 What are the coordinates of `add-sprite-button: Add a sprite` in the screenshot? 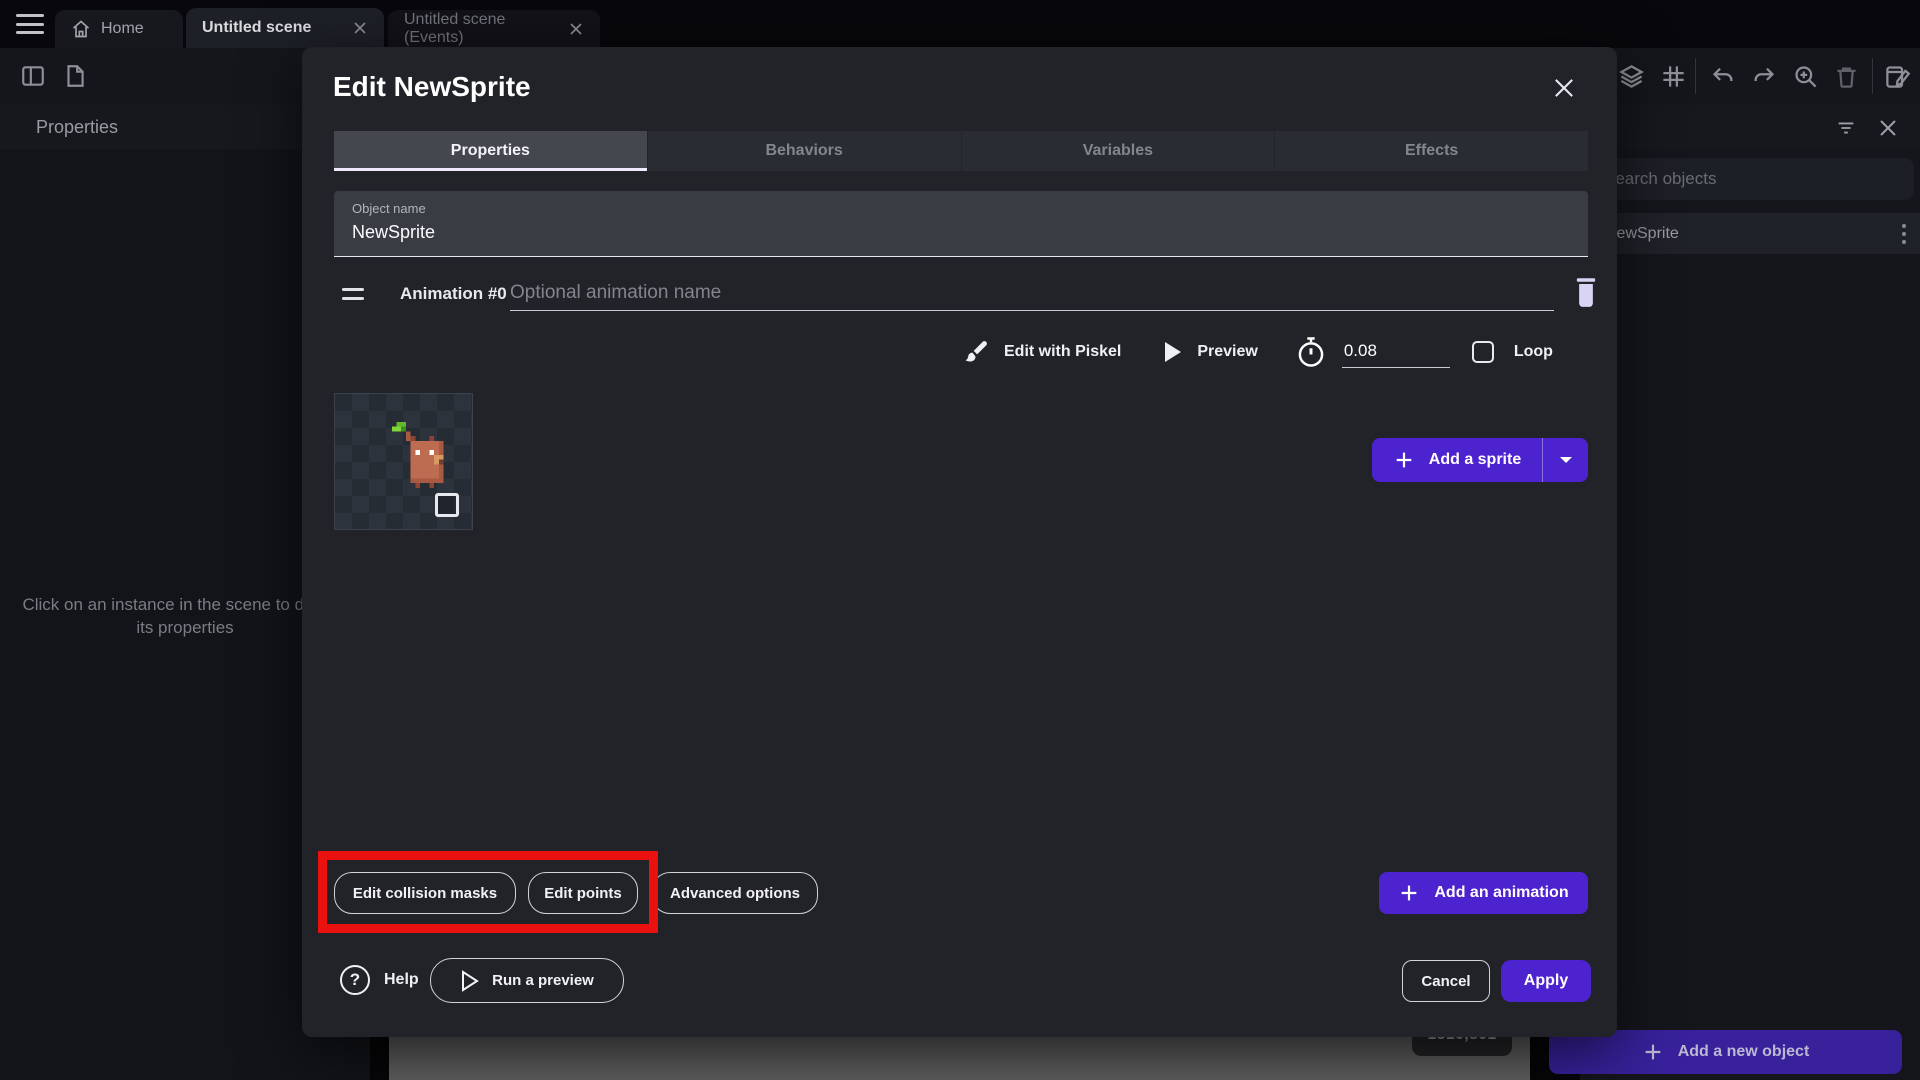 It's located at (1480, 460).